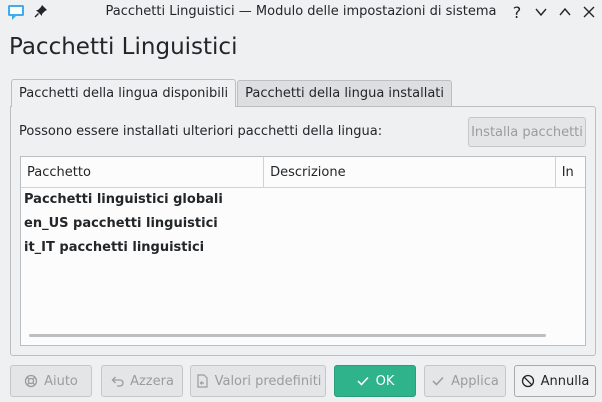 The height and width of the screenshot is (402, 602). What do you see at coordinates (410, 172) in the screenshot?
I see `column-header-description: Descrizione` at bounding box center [410, 172].